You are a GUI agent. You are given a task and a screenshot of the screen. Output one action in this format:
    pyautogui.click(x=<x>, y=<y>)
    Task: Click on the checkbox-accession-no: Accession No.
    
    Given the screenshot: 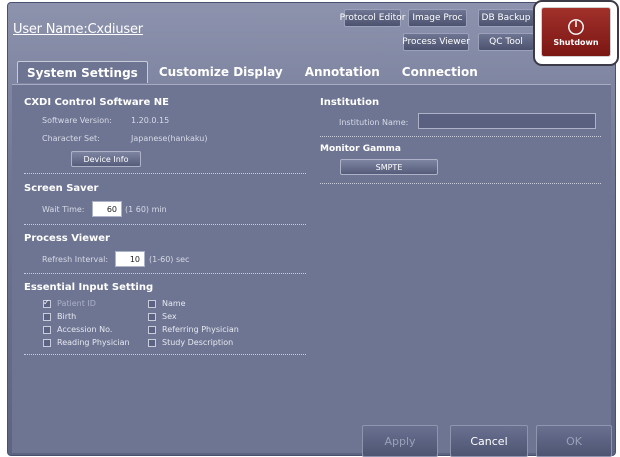 What is the action you would take?
    pyautogui.click(x=77, y=329)
    